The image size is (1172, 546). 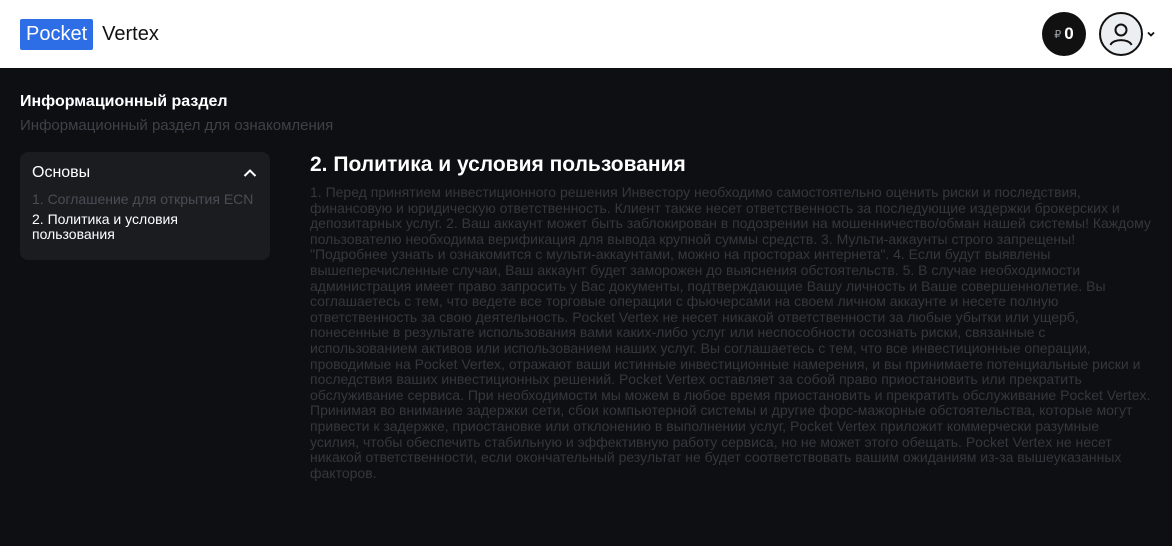 I want to click on sidebar-item-ecn-agreement: 1. Соглашение для открытия ECN, so click(x=145, y=199).